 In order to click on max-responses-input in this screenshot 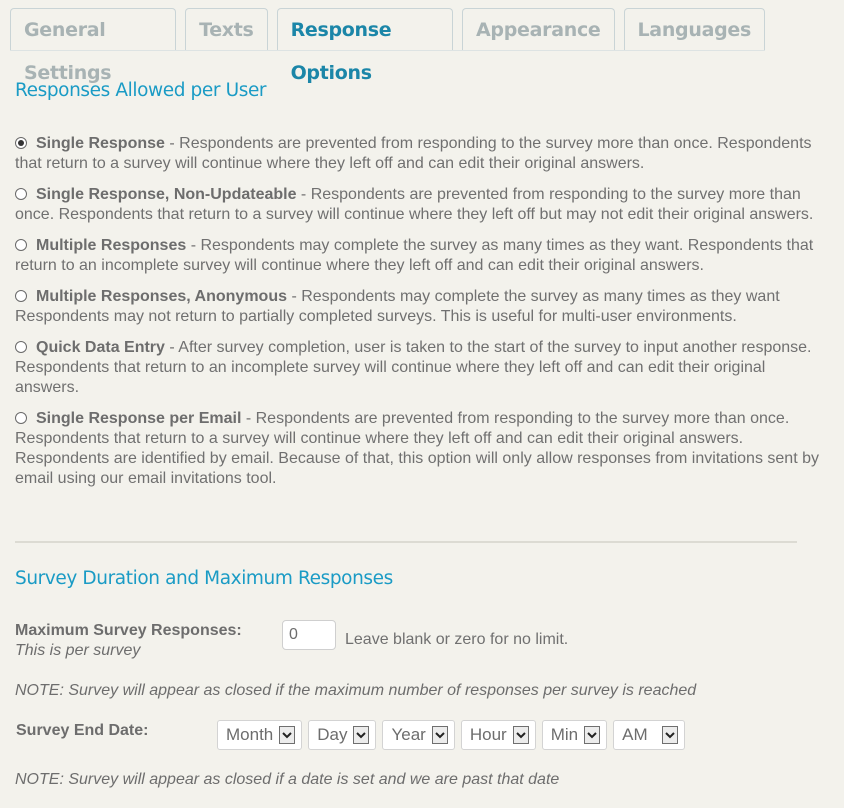, I will do `click(309, 635)`.